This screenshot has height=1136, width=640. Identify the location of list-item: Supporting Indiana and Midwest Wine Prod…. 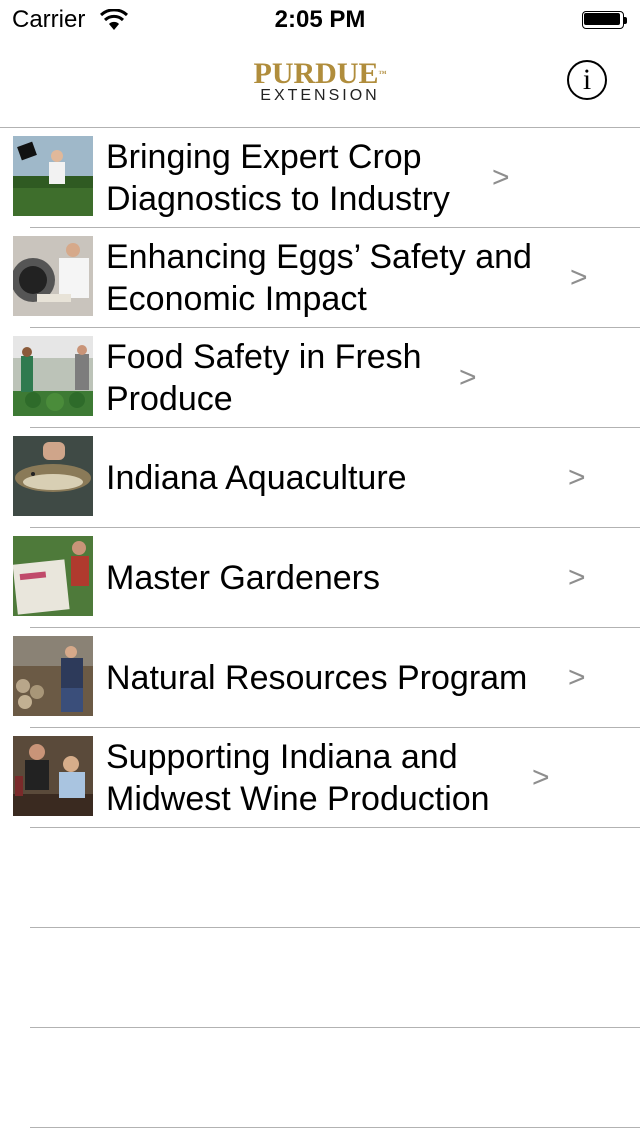
(320, 778).